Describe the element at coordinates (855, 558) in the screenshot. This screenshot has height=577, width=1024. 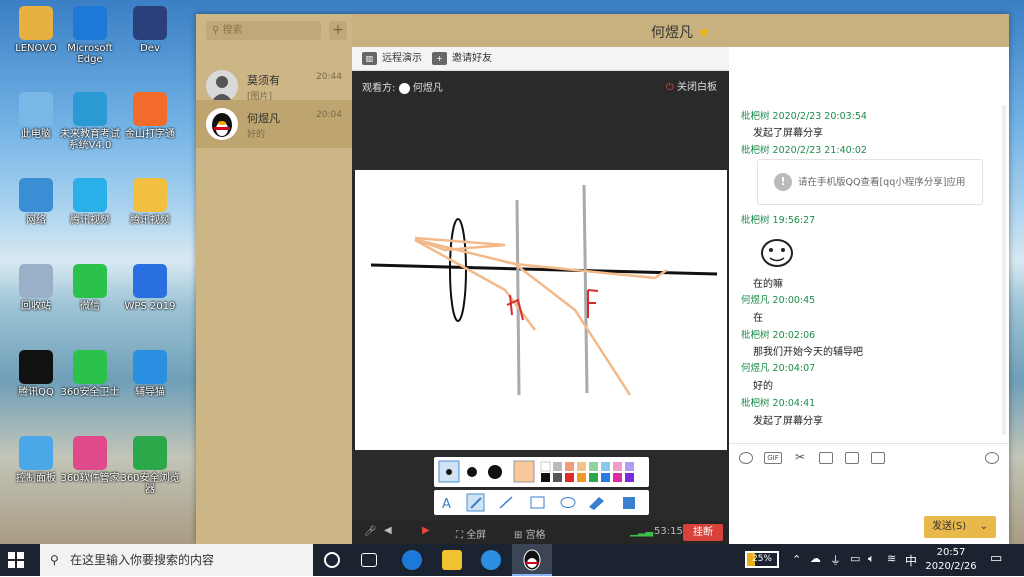
I see `network-status-icon: ▭` at that location.